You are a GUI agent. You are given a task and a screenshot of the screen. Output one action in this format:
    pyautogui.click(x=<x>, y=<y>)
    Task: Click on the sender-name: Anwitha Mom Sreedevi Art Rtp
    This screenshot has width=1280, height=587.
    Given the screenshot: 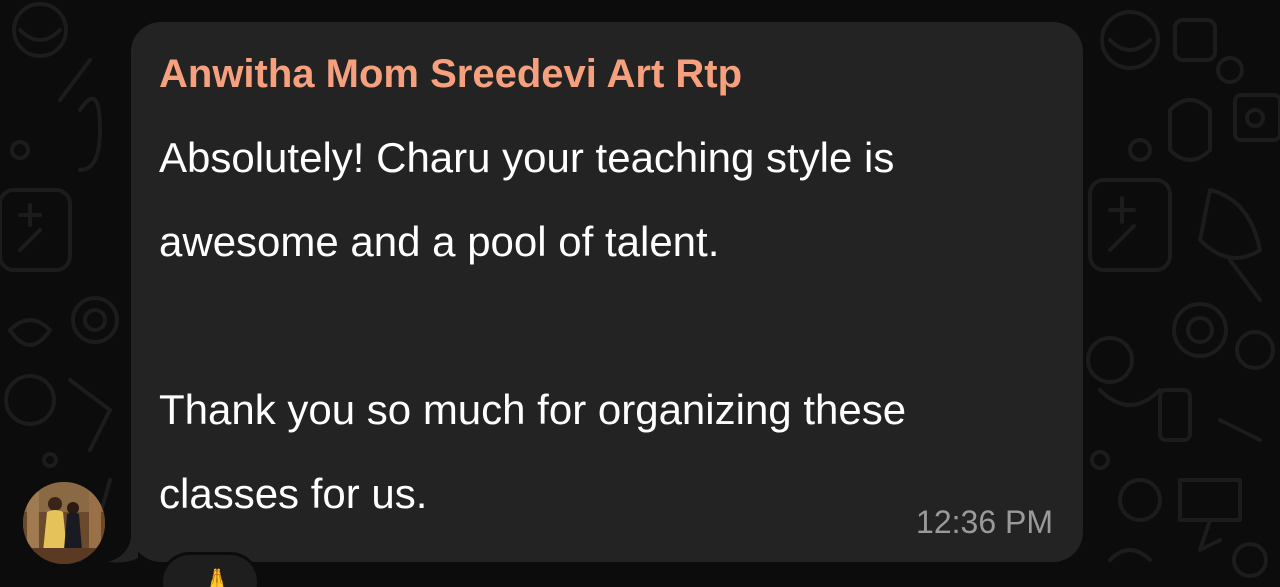 What is the action you would take?
    pyautogui.click(x=607, y=74)
    